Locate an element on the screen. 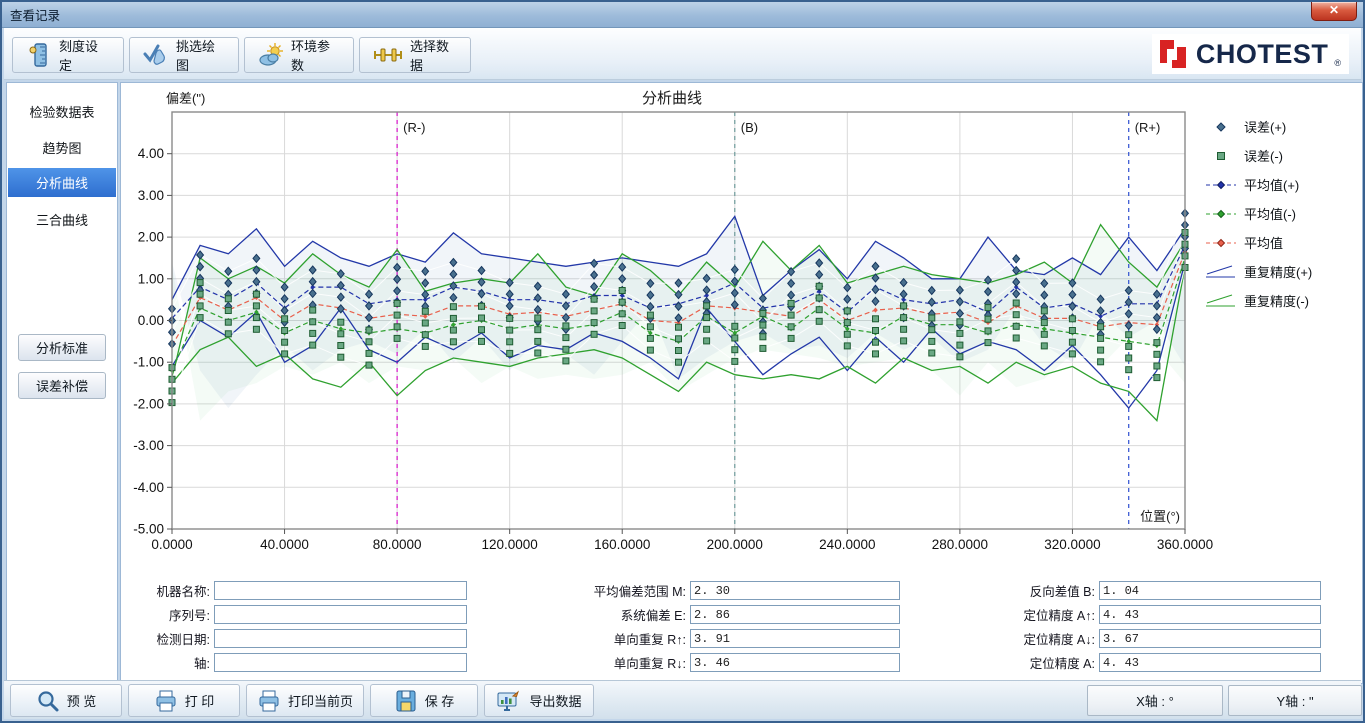 The height and width of the screenshot is (723, 1365). machine-name-label: 机器名称: is located at coordinates (183, 592).